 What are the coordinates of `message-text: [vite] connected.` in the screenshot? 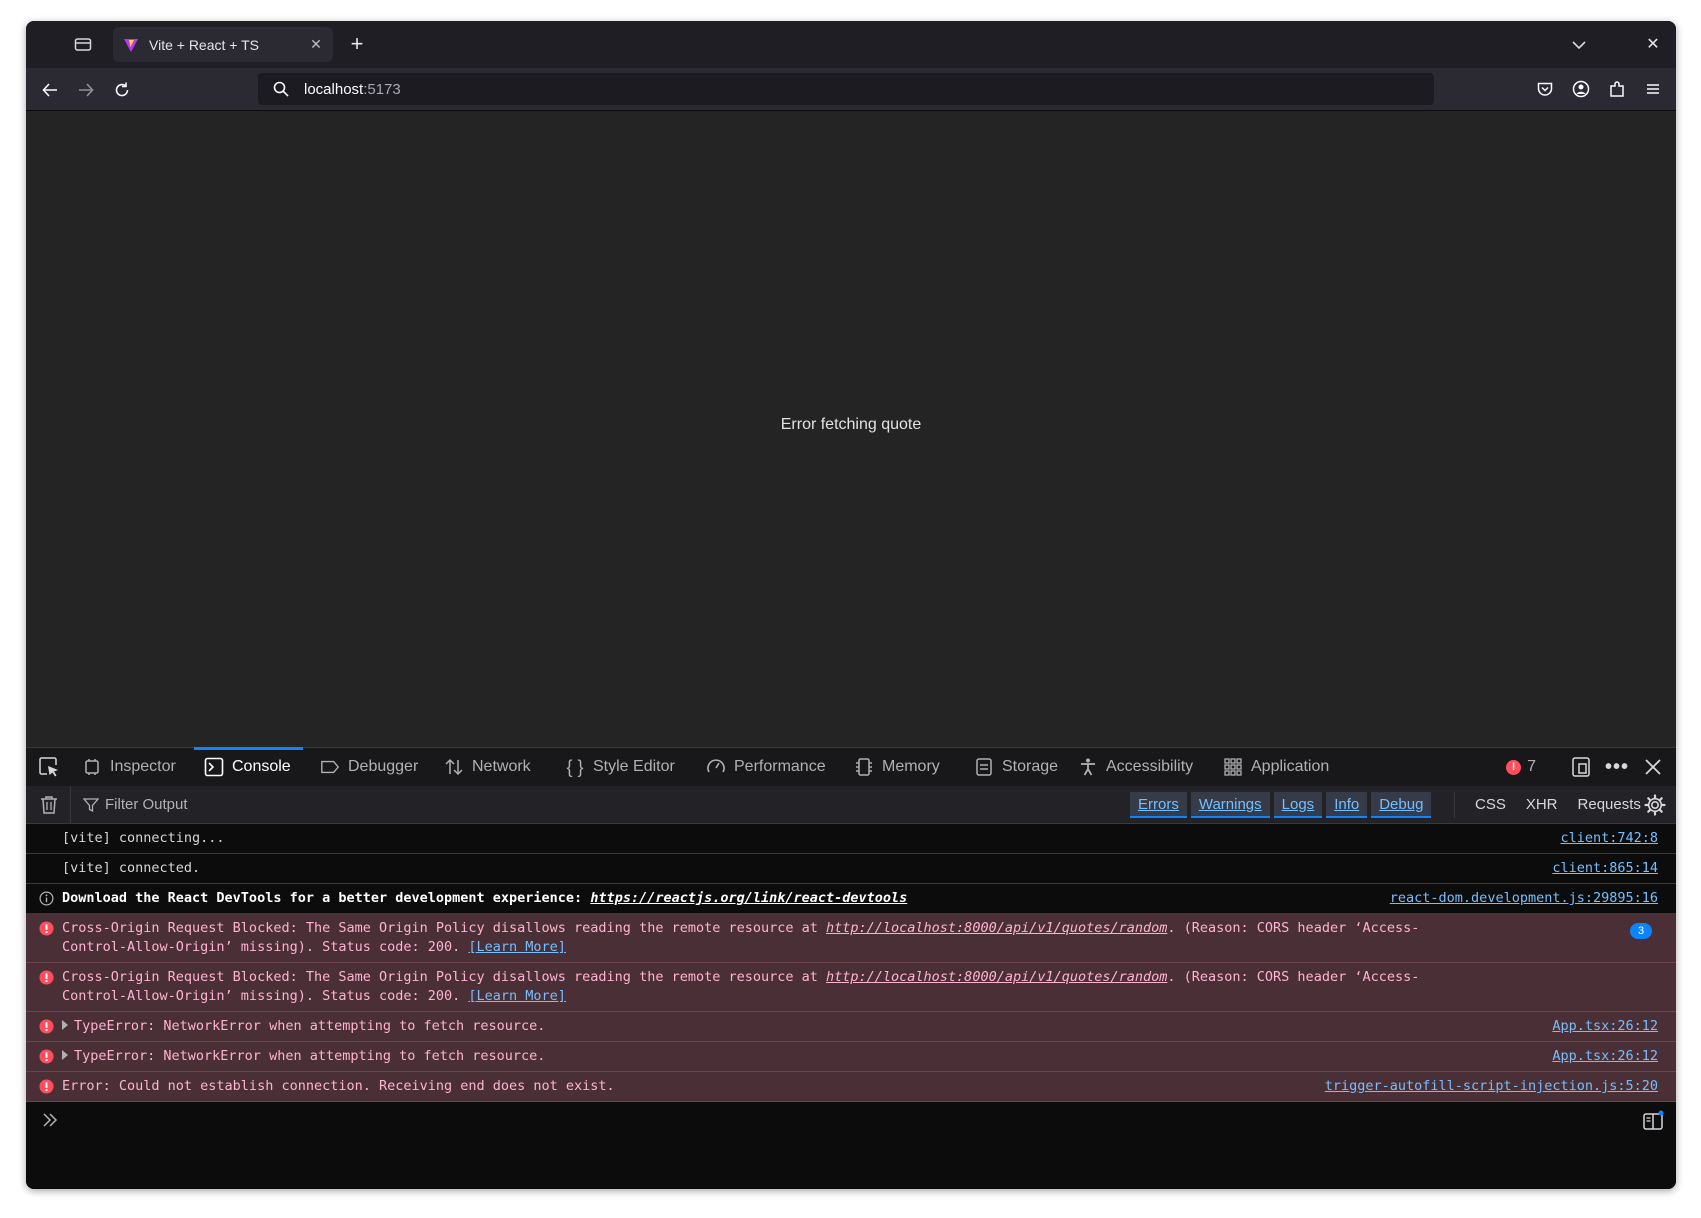 It's located at (131, 868).